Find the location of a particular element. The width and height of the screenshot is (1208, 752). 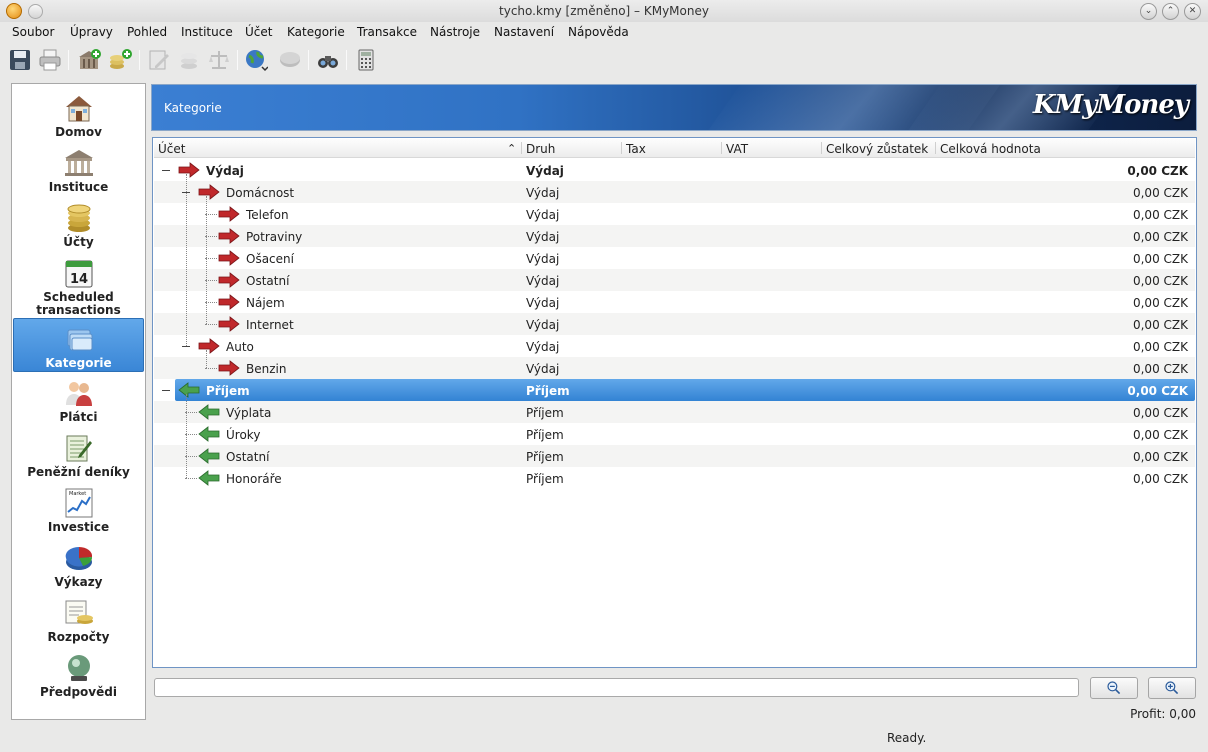

nav-scheduled-transactions: 14 Scheduled transactions is located at coordinates (78, 285).